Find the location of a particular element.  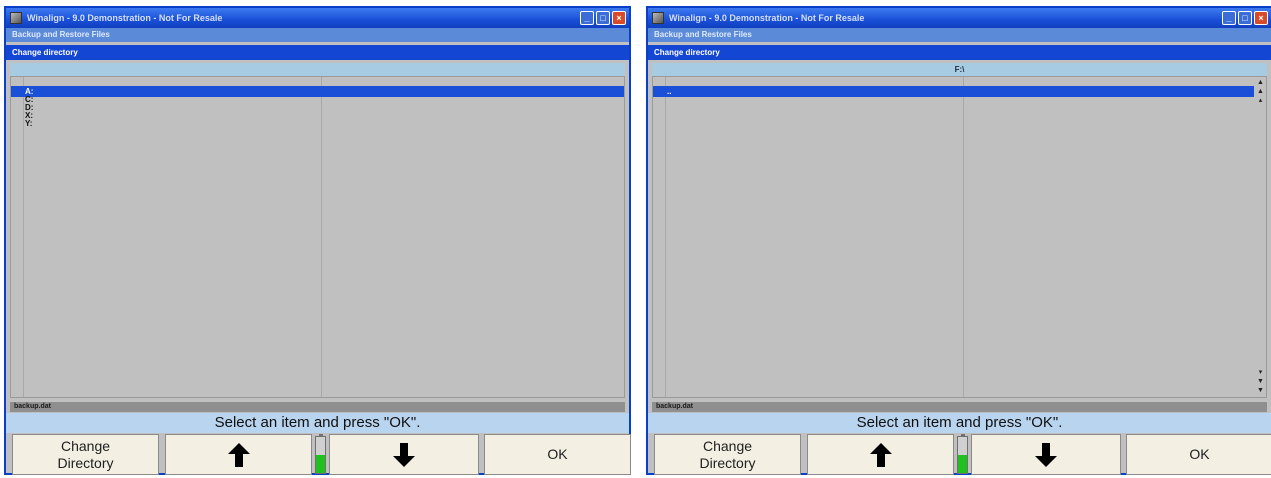

column-header: F:\ is located at coordinates (959, 69).